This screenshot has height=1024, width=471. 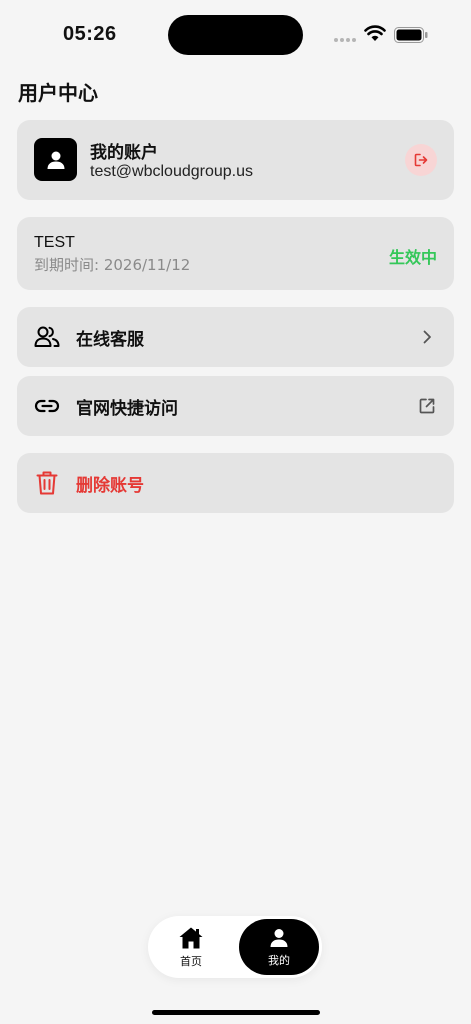 I want to click on status-time: 05:26, so click(x=90, y=34).